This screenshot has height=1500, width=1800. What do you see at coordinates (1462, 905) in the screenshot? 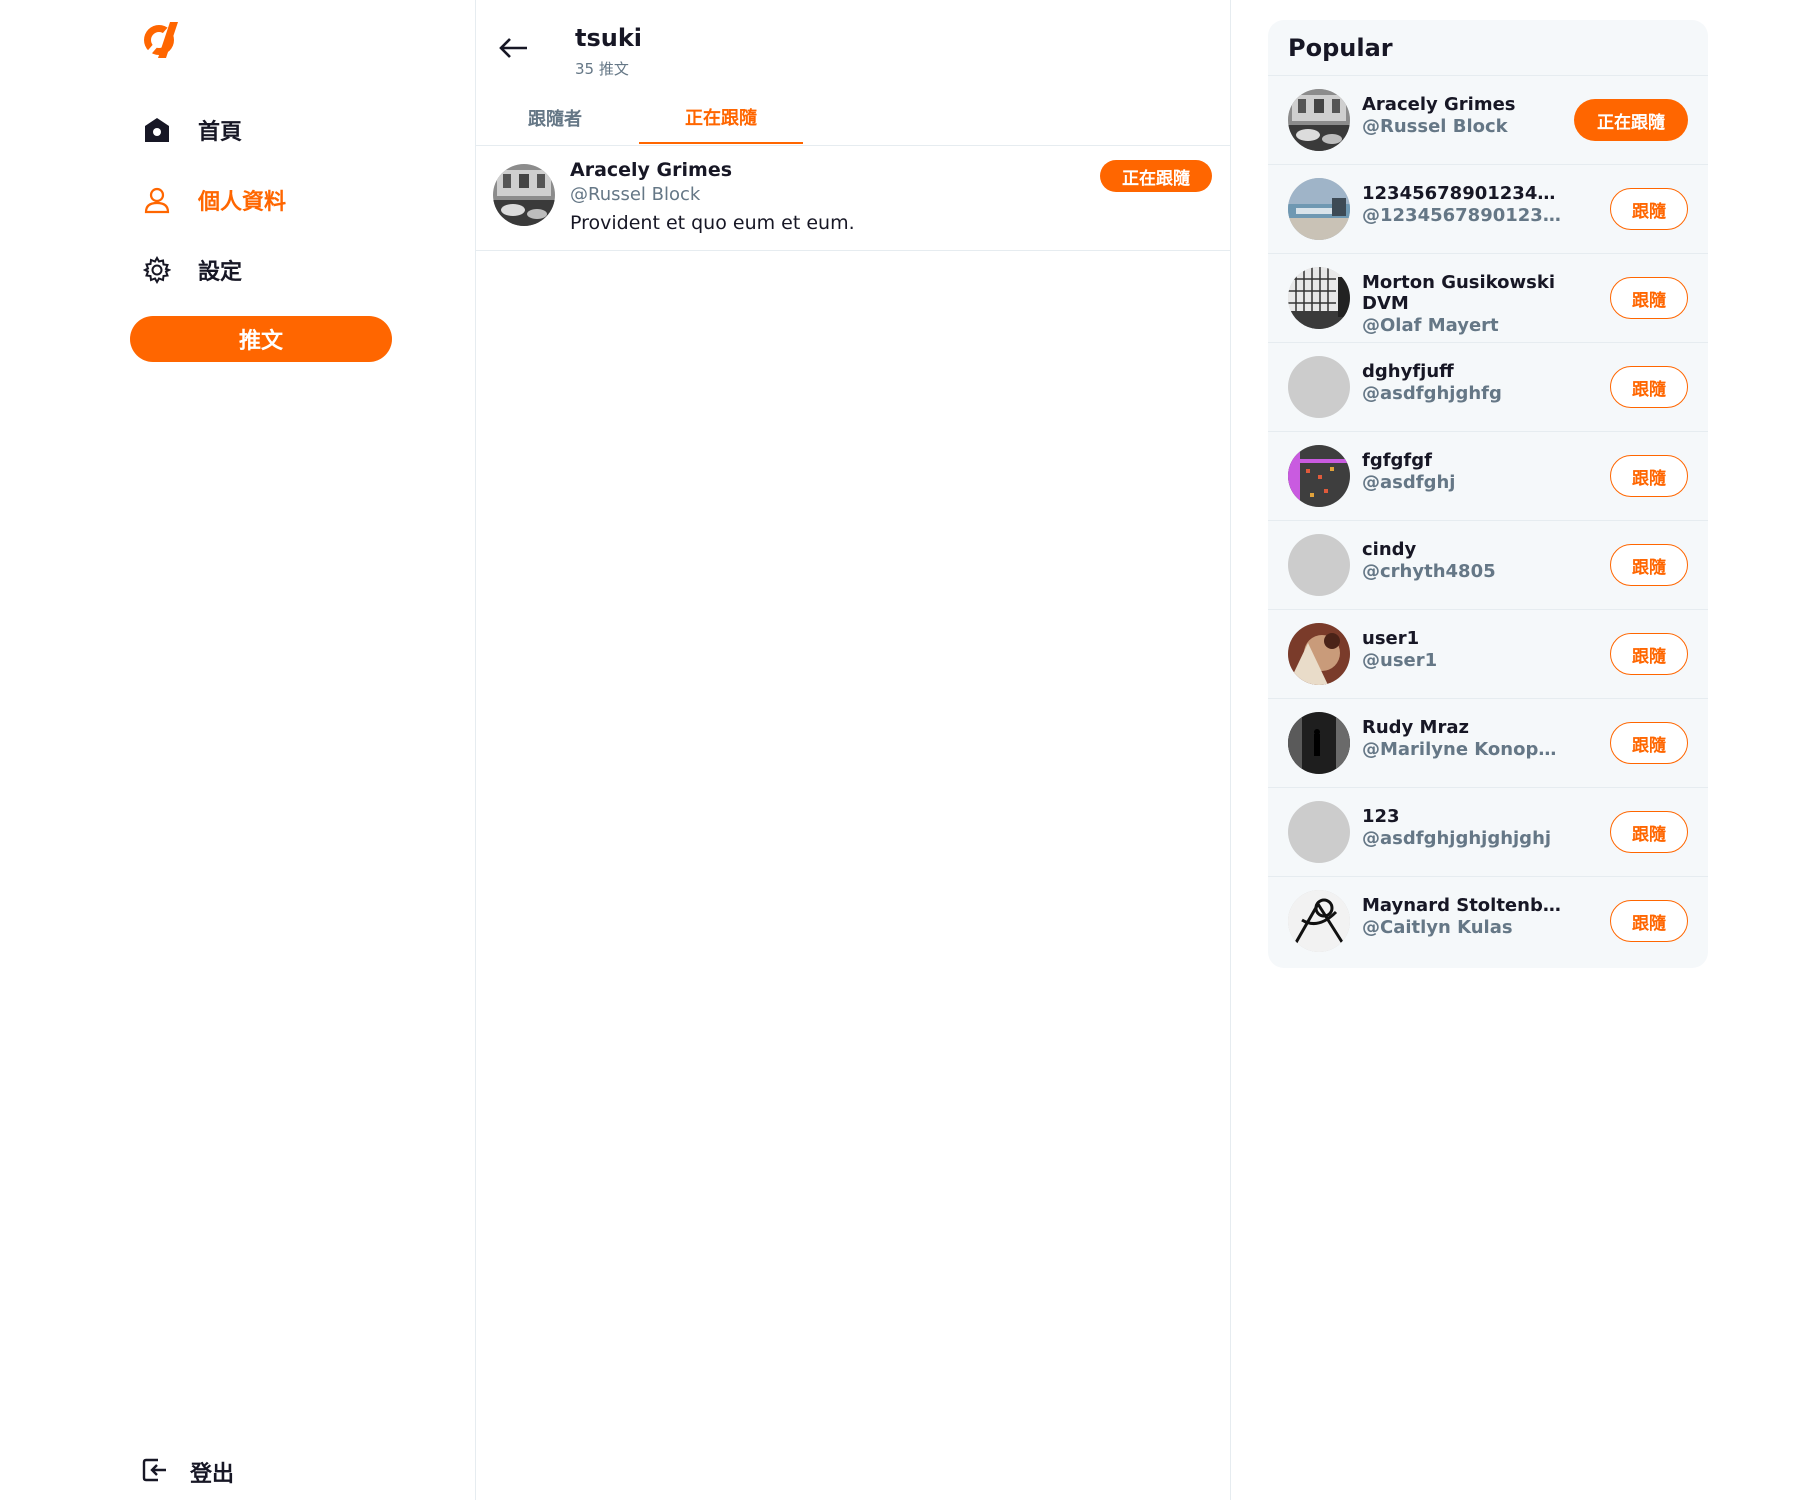
I see `popular-name: Maynard Stoltenberg` at bounding box center [1462, 905].